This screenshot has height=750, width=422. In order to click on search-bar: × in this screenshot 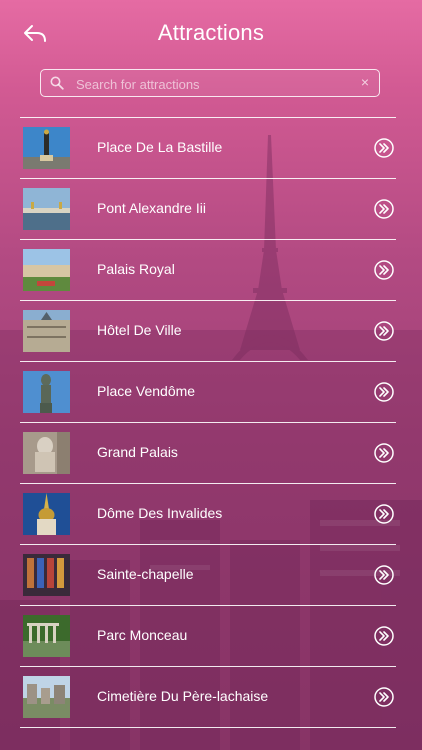, I will do `click(210, 83)`.